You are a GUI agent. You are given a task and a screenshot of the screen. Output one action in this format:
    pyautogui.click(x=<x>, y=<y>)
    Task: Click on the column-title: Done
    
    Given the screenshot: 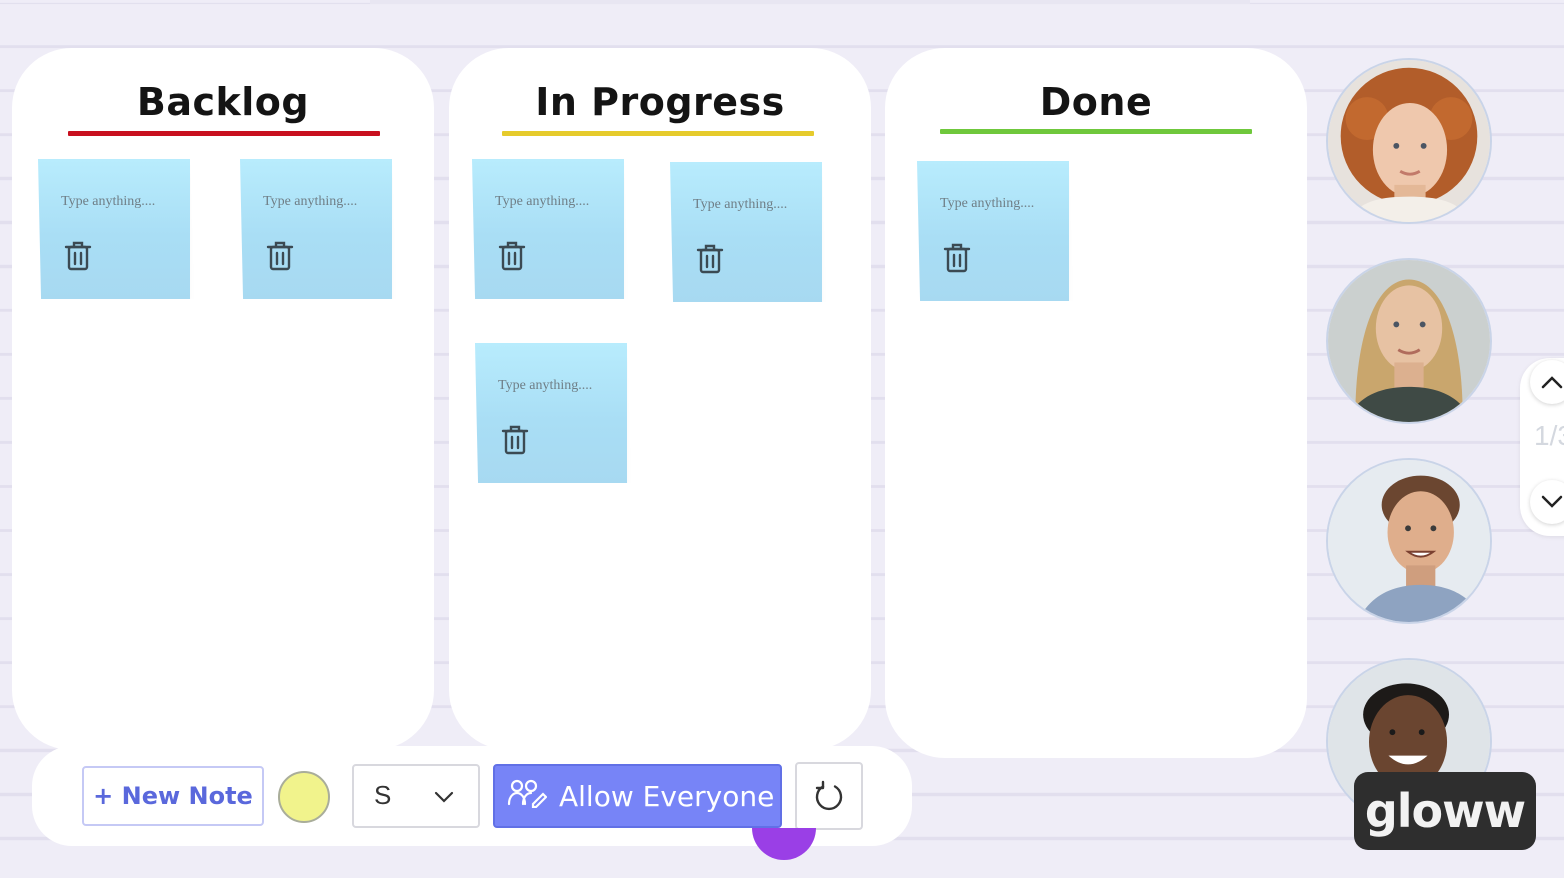 What is the action you would take?
    pyautogui.click(x=1096, y=102)
    